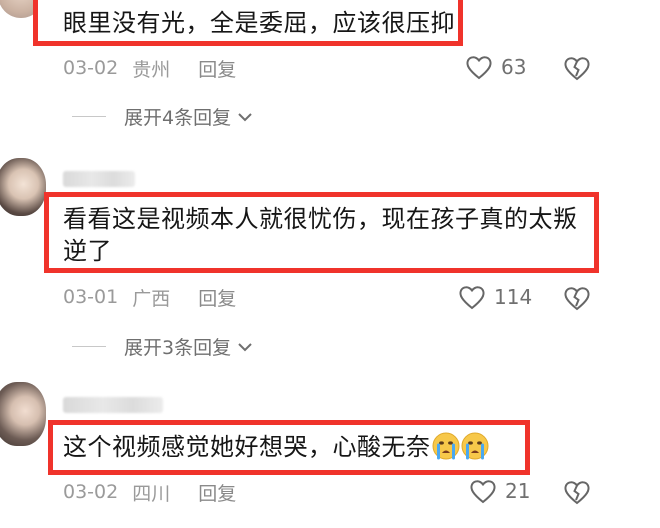  I want to click on expand-replies-button: 展开4条回复, so click(162, 116).